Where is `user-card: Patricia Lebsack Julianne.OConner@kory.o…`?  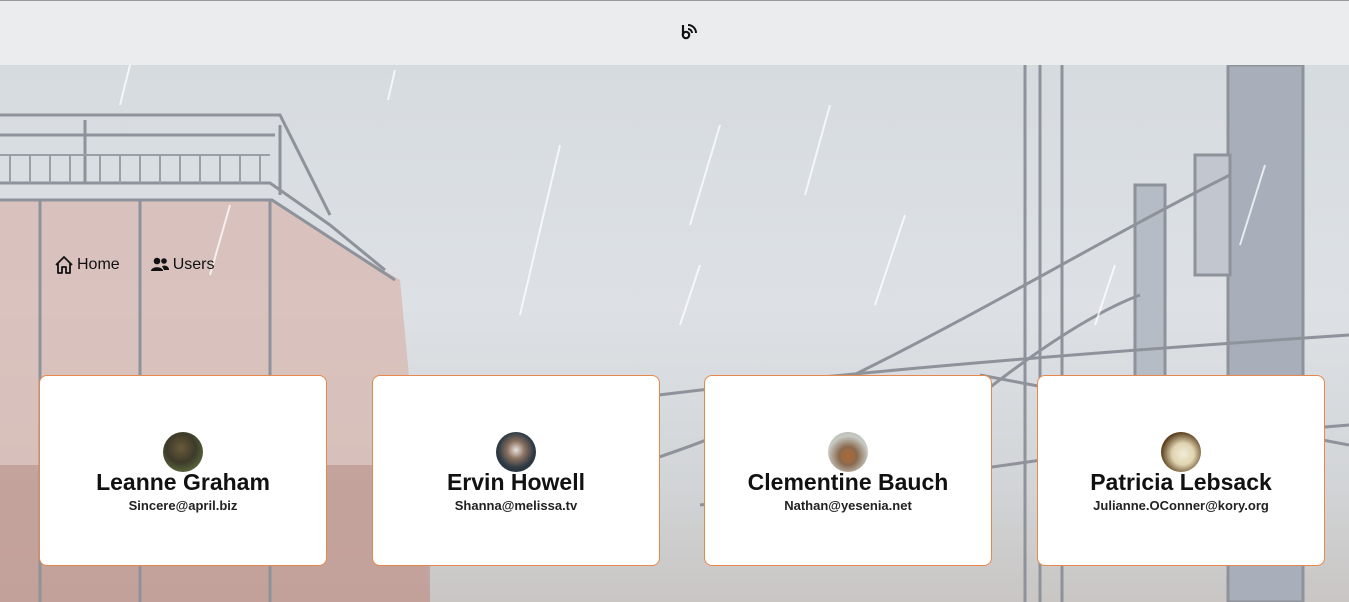
user-card: Patricia Lebsack Julianne.OConner@kory.o… is located at coordinates (1181, 470).